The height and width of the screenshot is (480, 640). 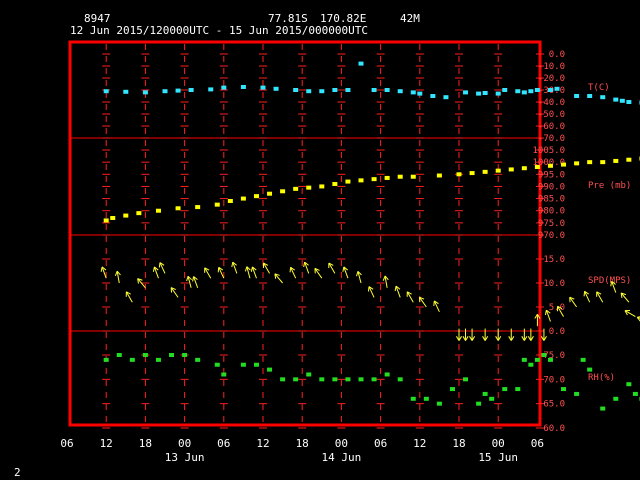 What do you see at coordinates (551, 187) in the screenshot?
I see `y-tick-label: 990.0` at bounding box center [551, 187].